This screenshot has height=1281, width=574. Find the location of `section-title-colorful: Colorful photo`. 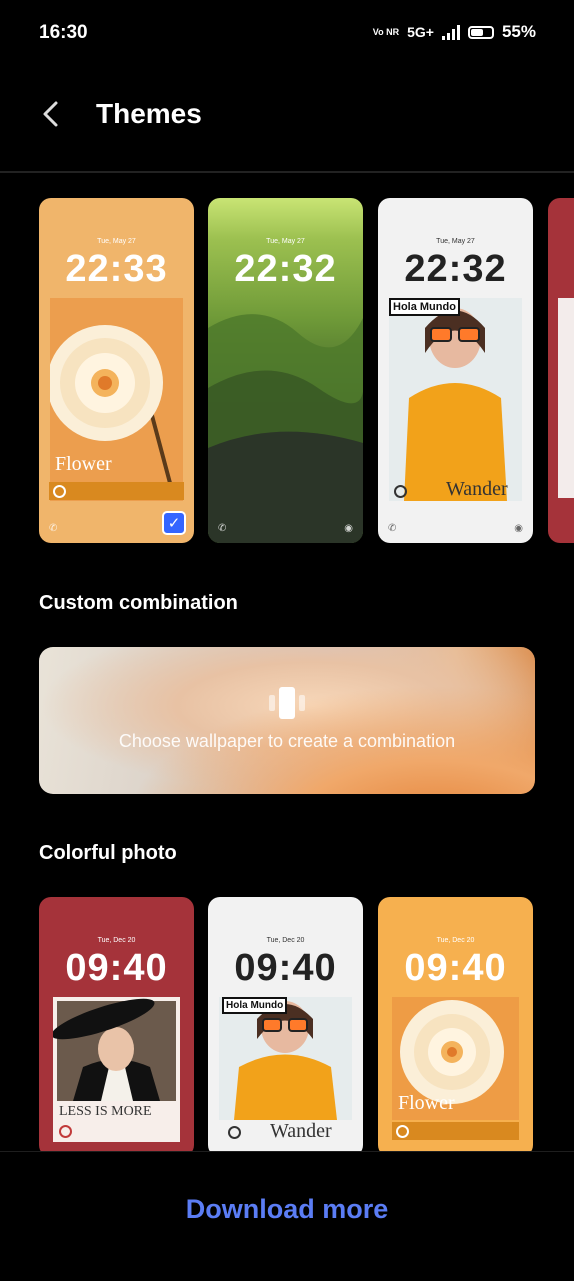

section-title-colorful: Colorful photo is located at coordinates (108, 853).